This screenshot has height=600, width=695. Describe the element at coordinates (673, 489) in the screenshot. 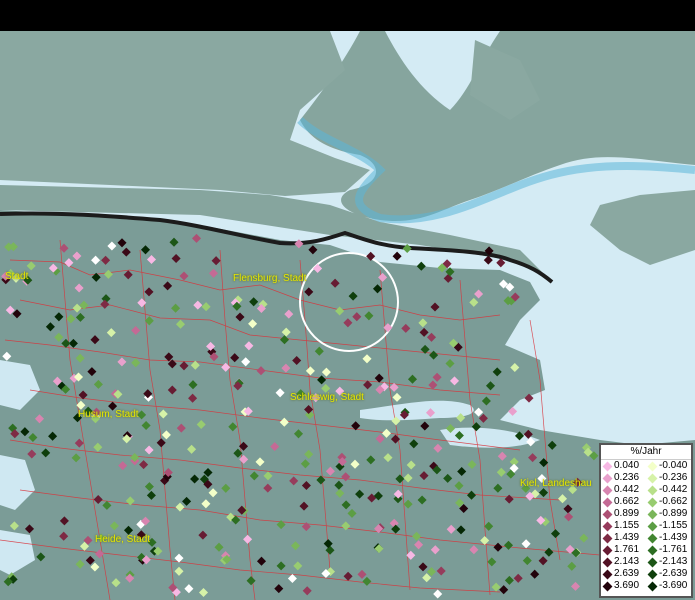

I see `legend-value: -0.442` at that location.